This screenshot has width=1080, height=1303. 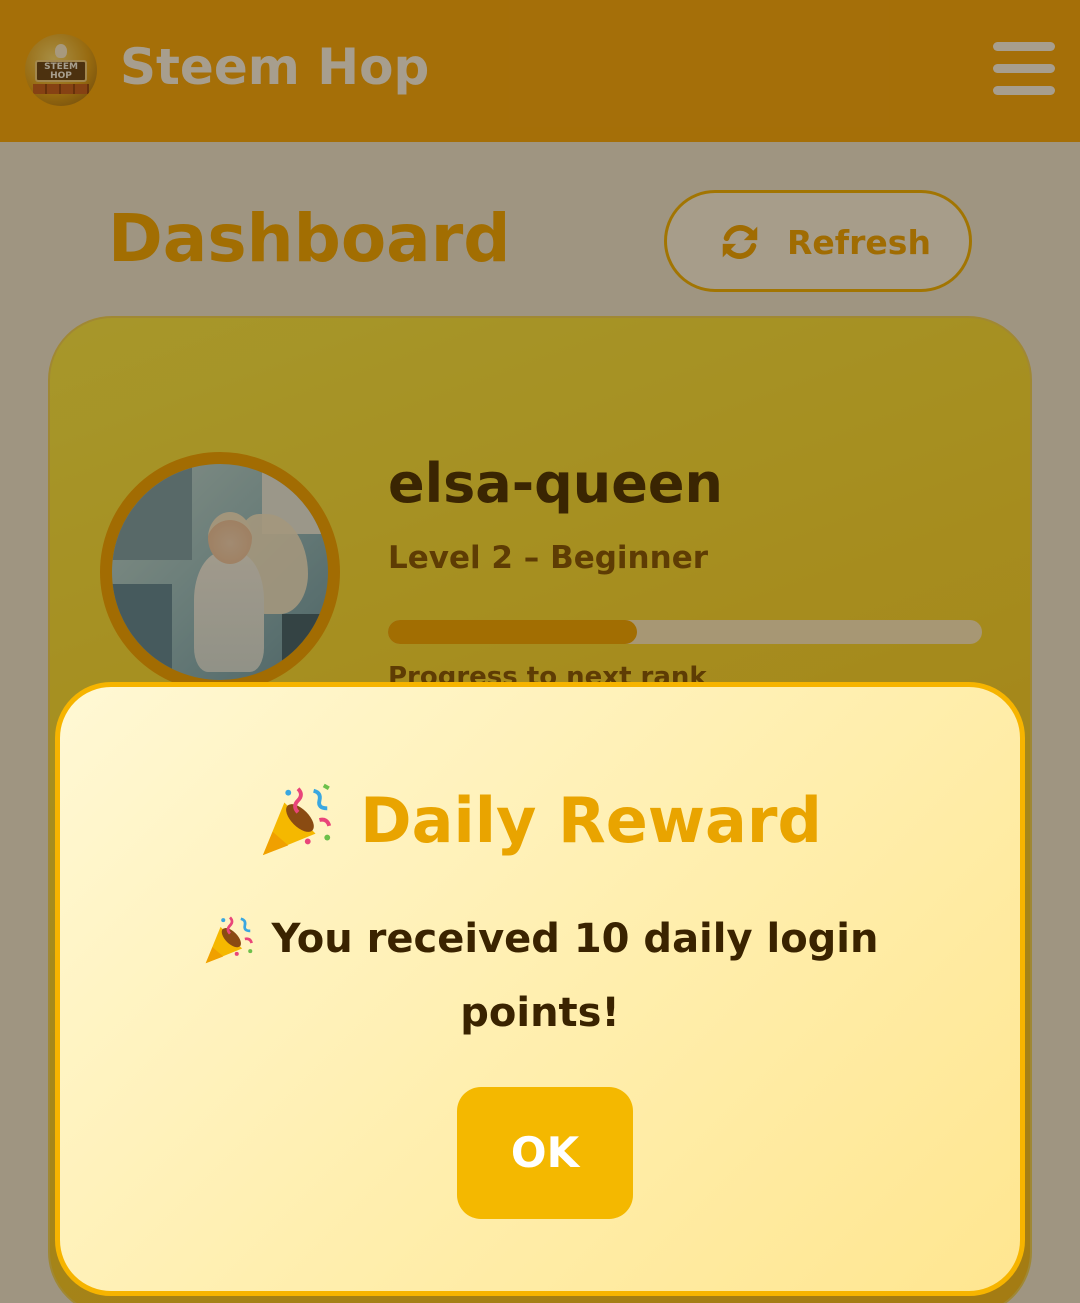 I want to click on dialog-title-row: Daily Reward, so click(x=540, y=820).